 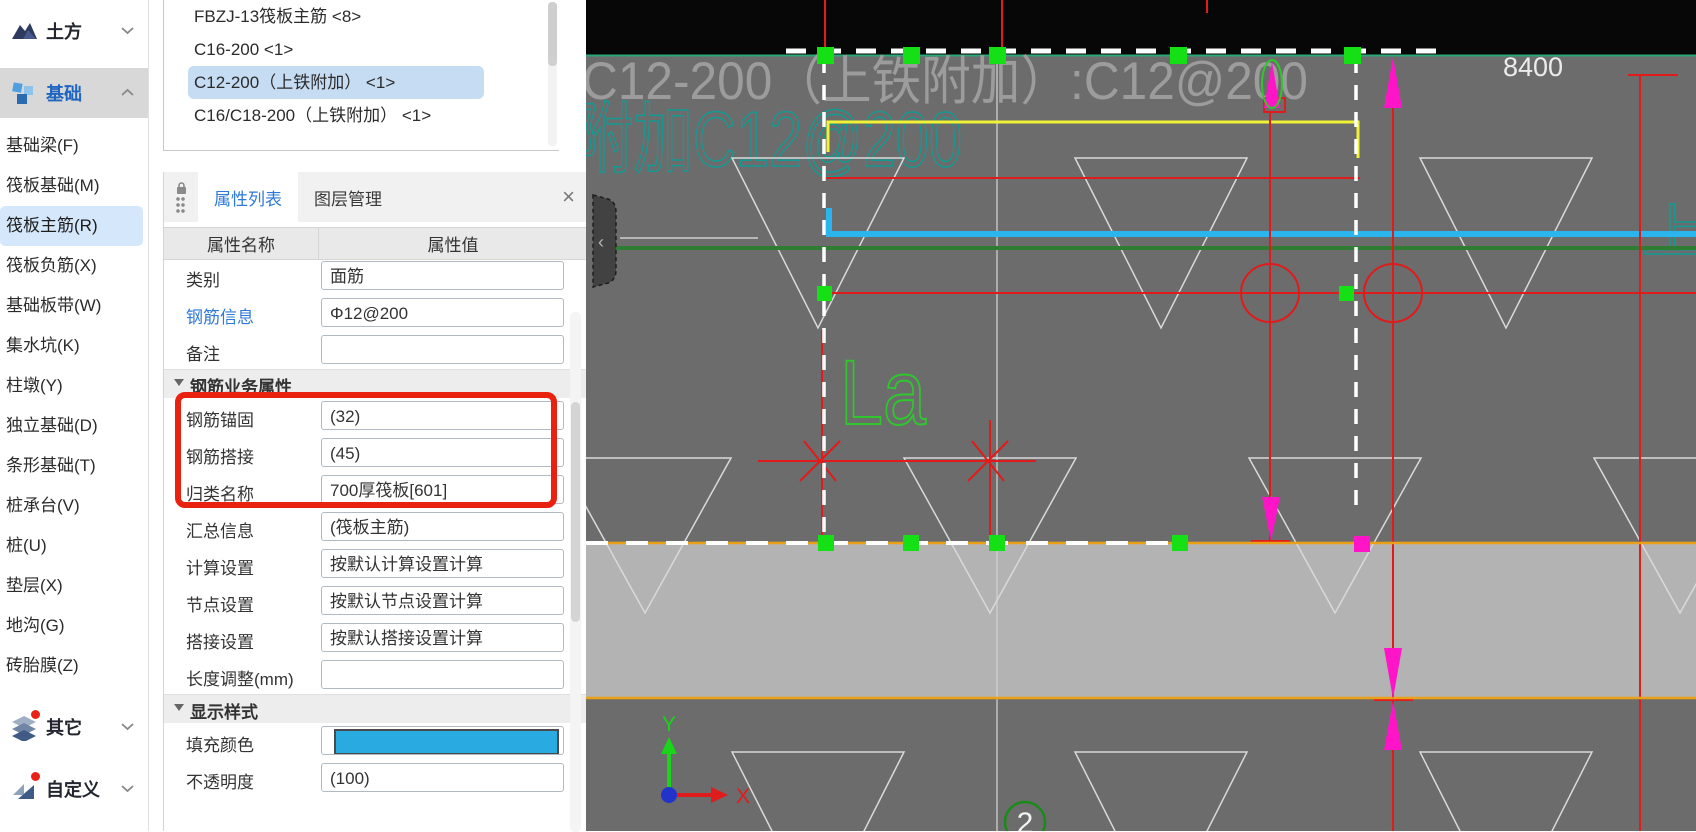 What do you see at coordinates (376, 16) in the screenshot?
I see `rebar-list-item: FBZJ-13筏板主筋 <8>` at bounding box center [376, 16].